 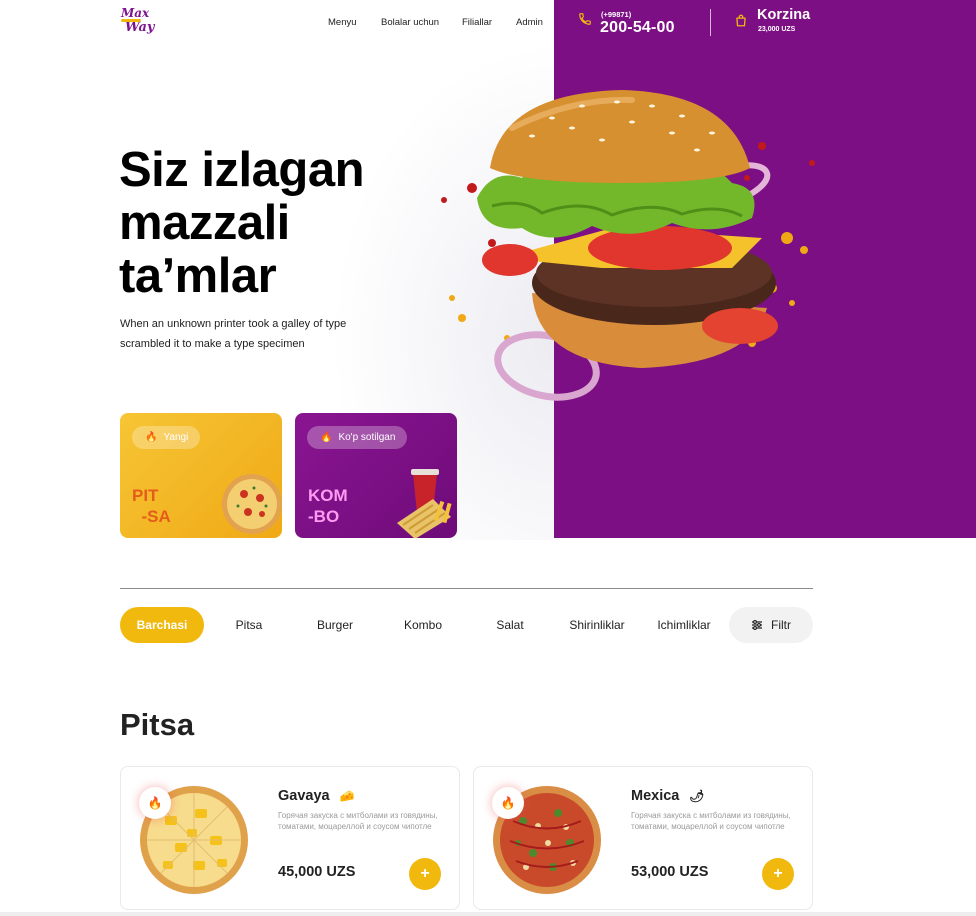 What do you see at coordinates (410, 22) in the screenshot?
I see `nav-kids: Bolalar uchun` at bounding box center [410, 22].